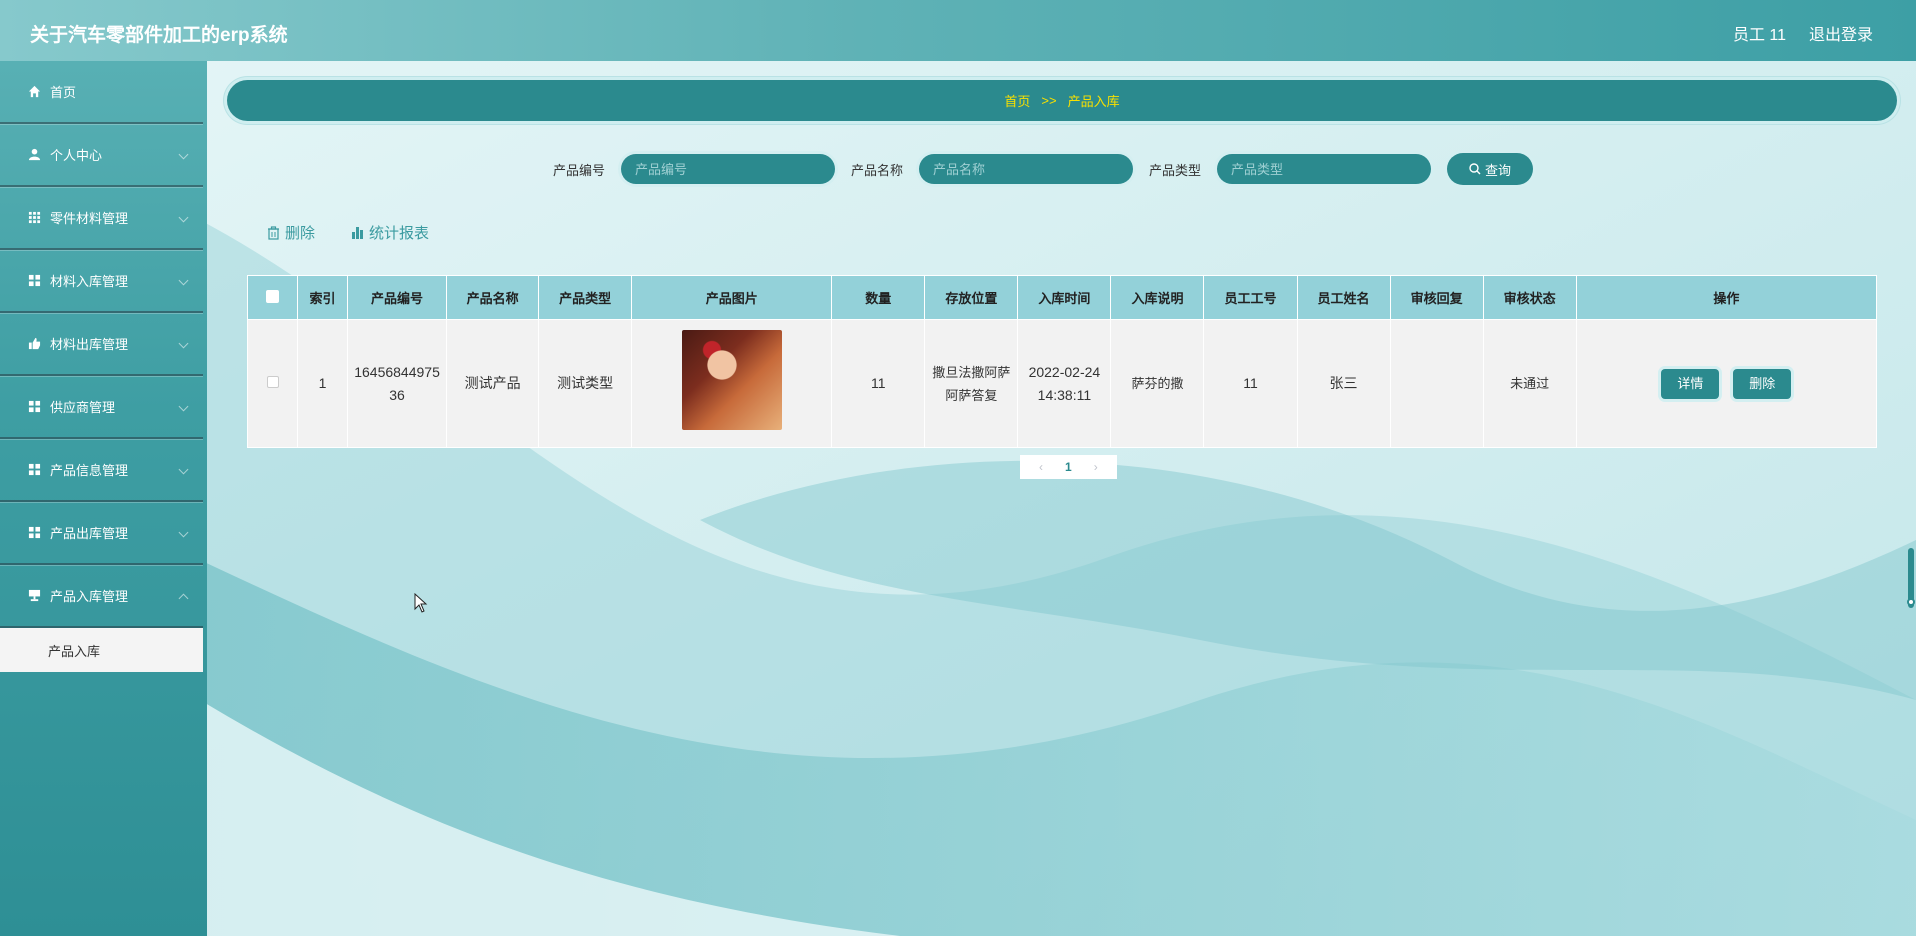 The height and width of the screenshot is (936, 1916). Describe the element at coordinates (1759, 35) in the screenshot. I see `current-user: 员工 11` at that location.